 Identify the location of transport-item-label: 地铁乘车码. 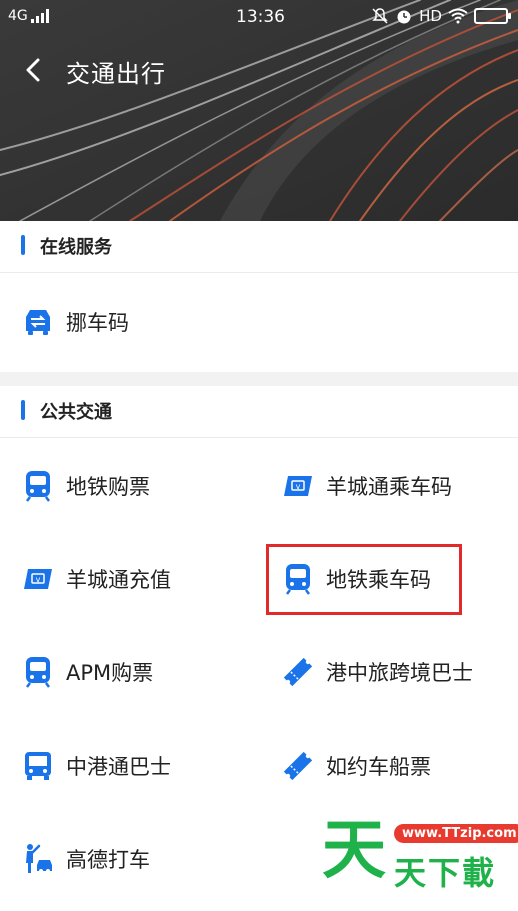
(378, 580).